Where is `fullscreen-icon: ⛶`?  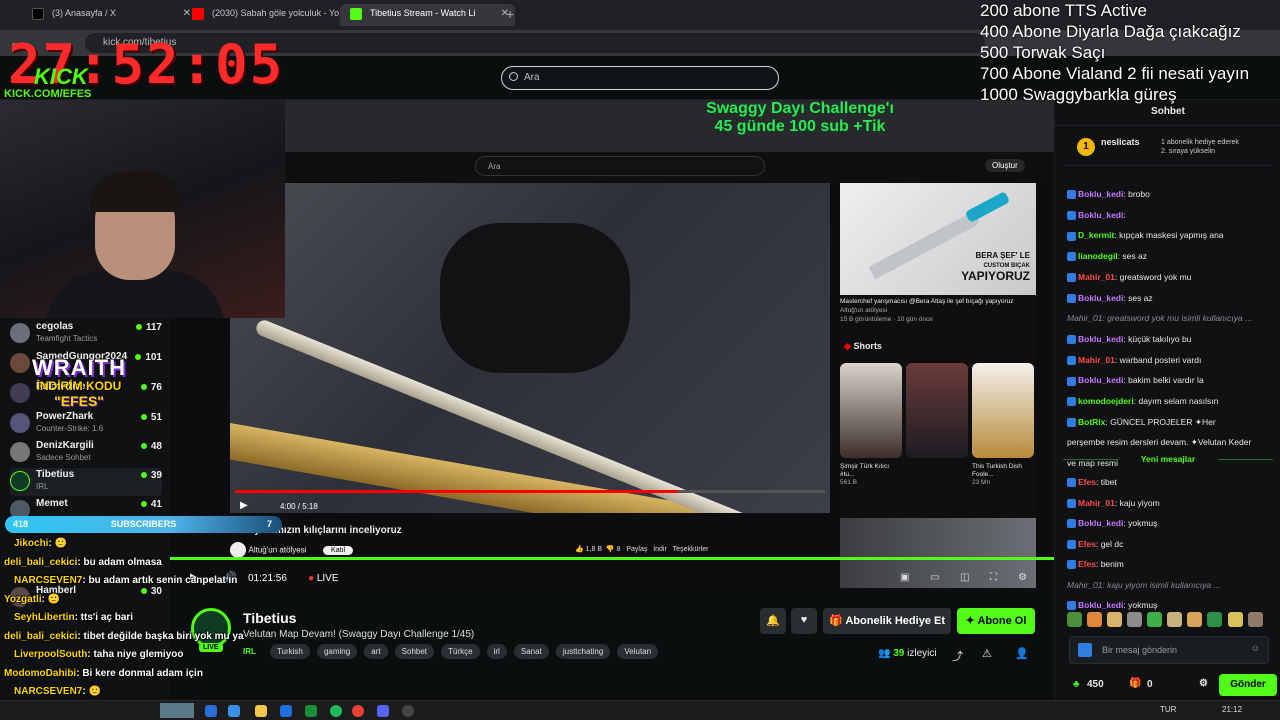 fullscreen-icon: ⛶ is located at coordinates (993, 577).